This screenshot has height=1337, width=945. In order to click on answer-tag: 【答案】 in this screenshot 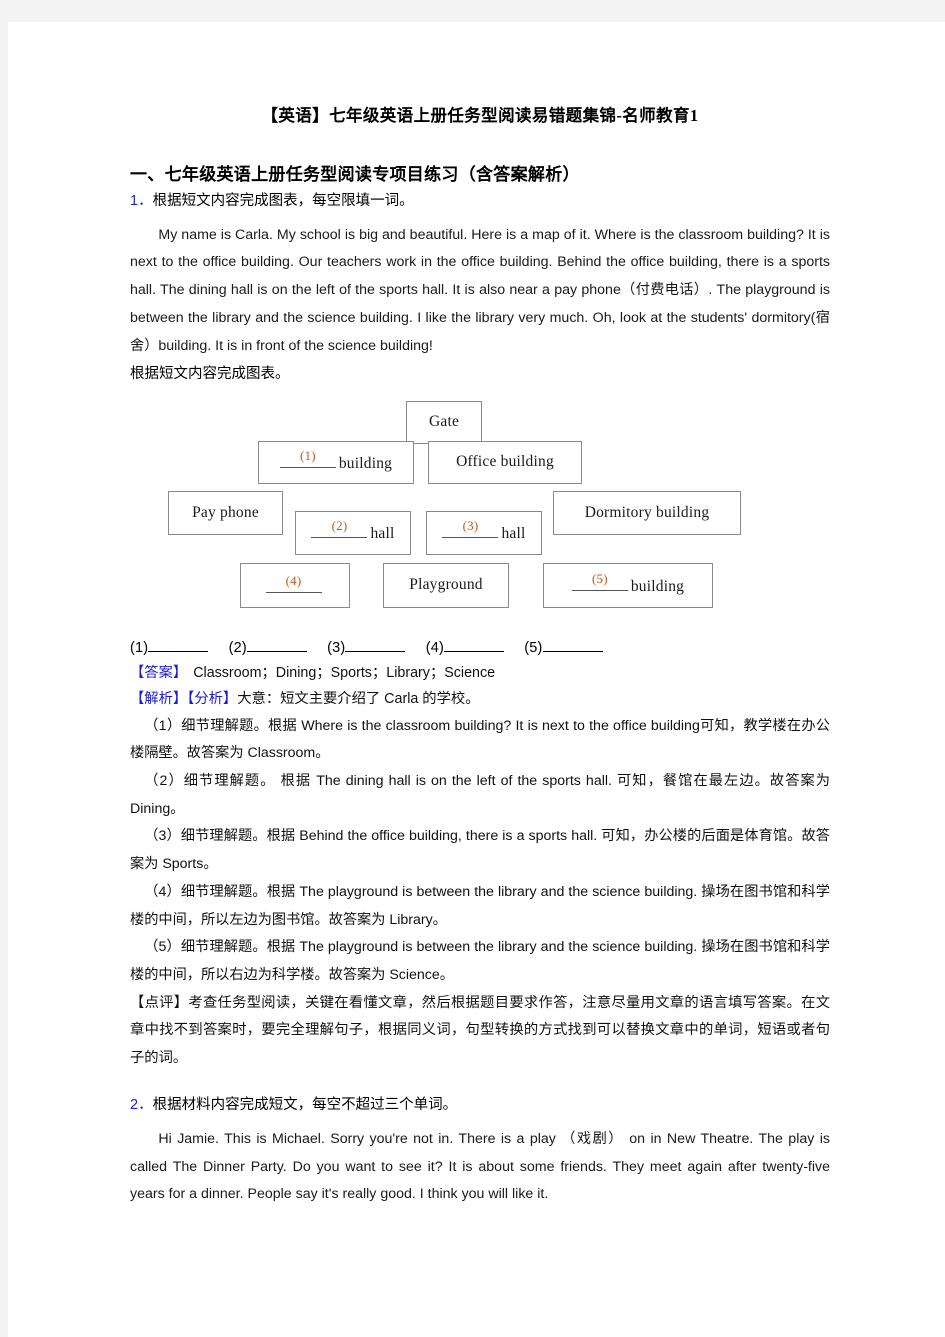, I will do `click(159, 672)`.